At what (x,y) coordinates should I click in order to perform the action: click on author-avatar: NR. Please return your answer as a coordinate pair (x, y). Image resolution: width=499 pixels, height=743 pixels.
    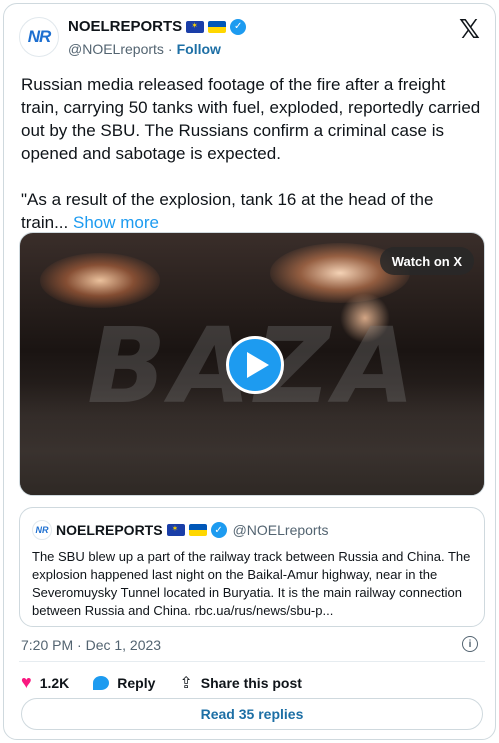
    Looking at the image, I should click on (39, 37).